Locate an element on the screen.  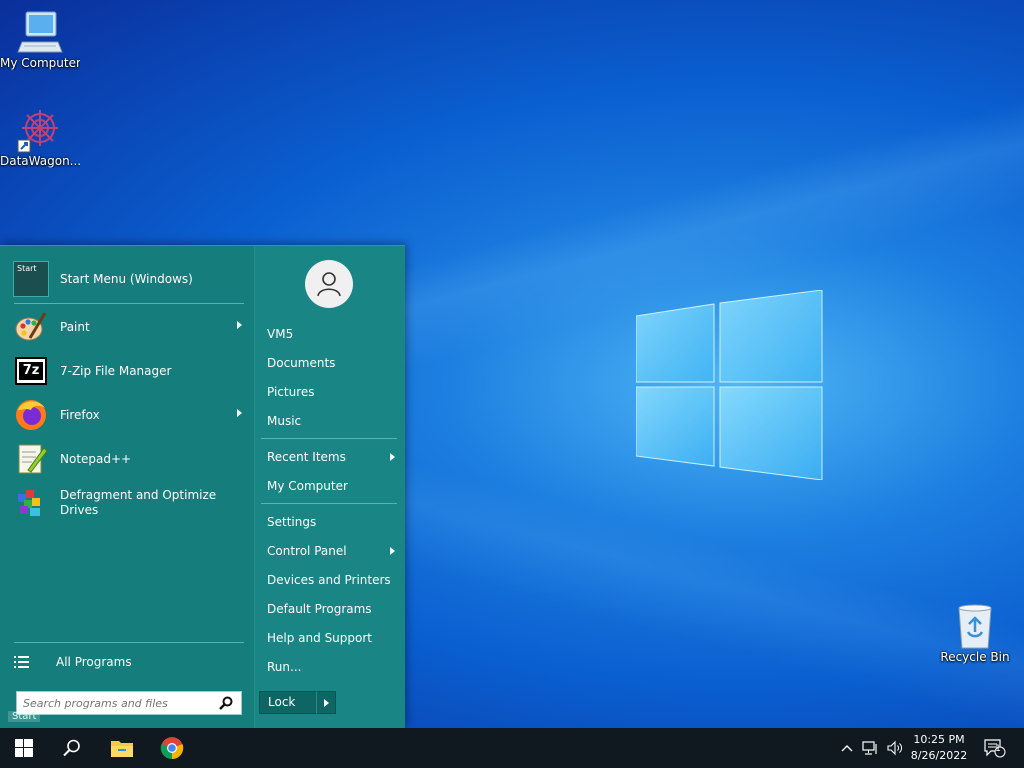
notifications-button: 1 is located at coordinates (995, 748).